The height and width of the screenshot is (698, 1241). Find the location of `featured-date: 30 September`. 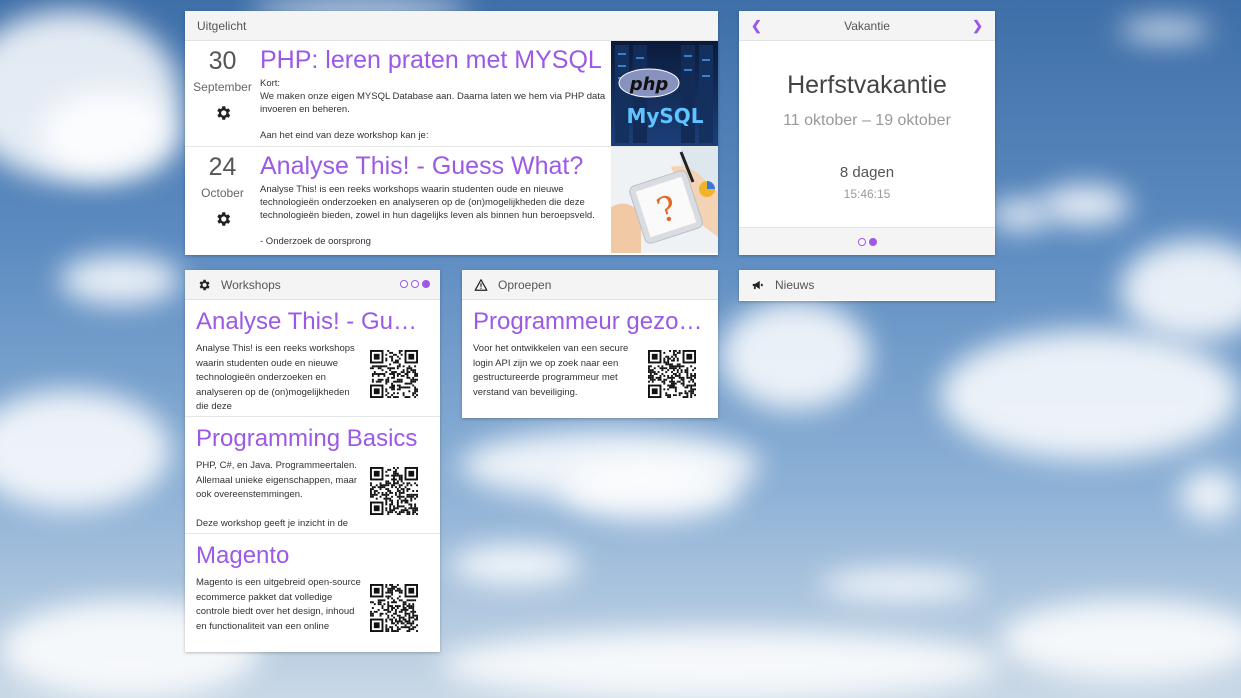

featured-date: 30 September is located at coordinates (222, 84).